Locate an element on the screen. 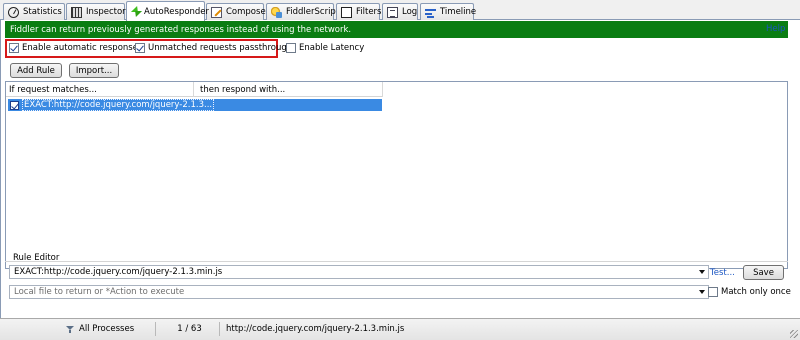 Image resolution: width=800 pixels, height=340 pixels. session-count-text: 1 / 63 is located at coordinates (189, 329).